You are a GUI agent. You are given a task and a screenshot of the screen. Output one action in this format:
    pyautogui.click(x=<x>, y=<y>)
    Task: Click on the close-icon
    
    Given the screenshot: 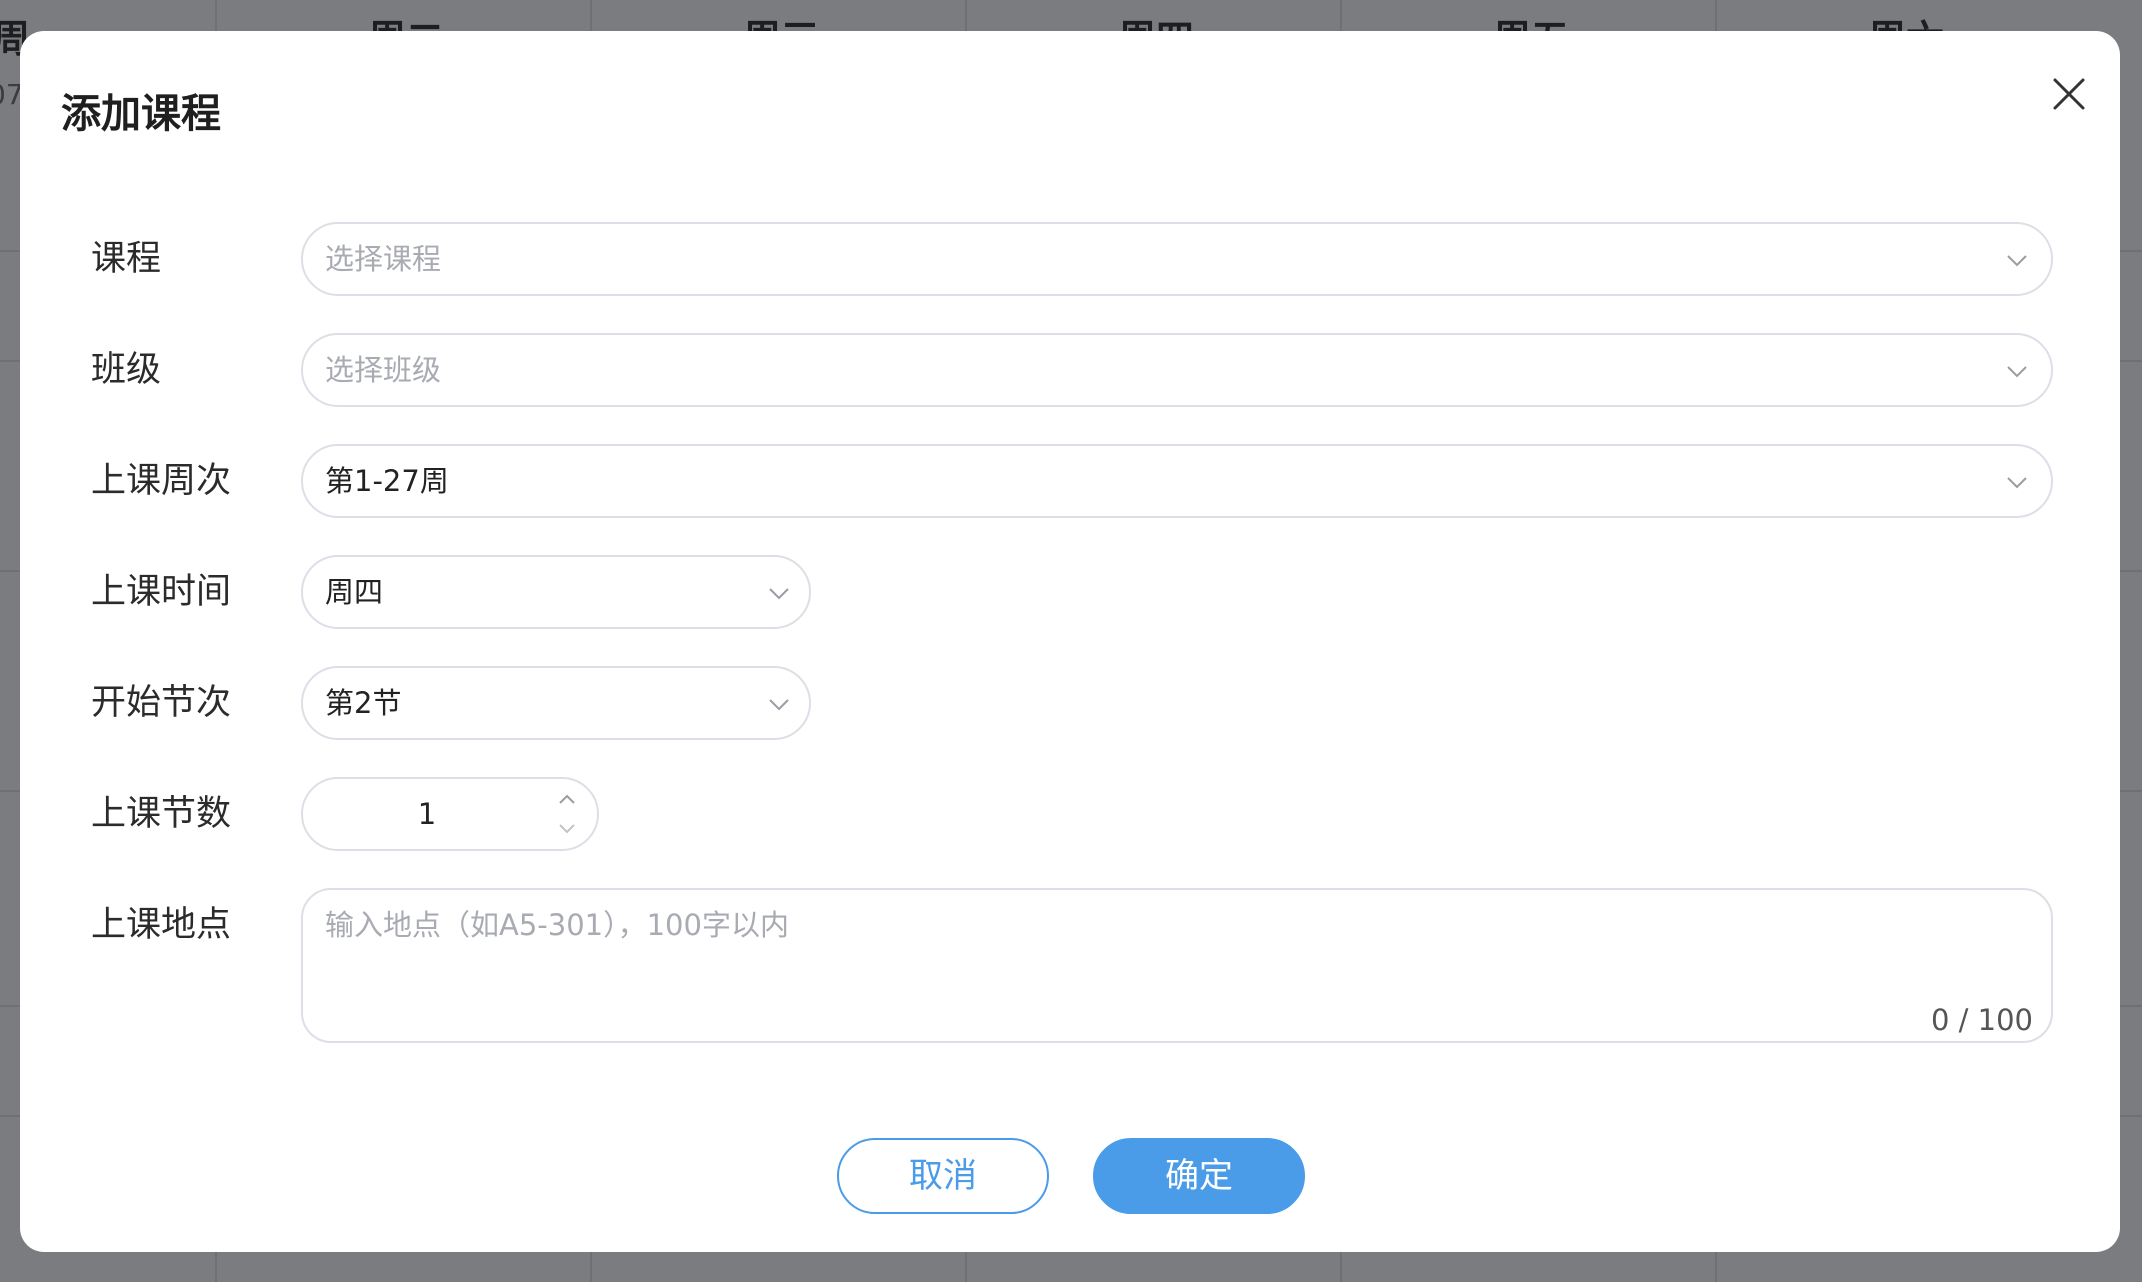 What is the action you would take?
    pyautogui.click(x=2069, y=94)
    